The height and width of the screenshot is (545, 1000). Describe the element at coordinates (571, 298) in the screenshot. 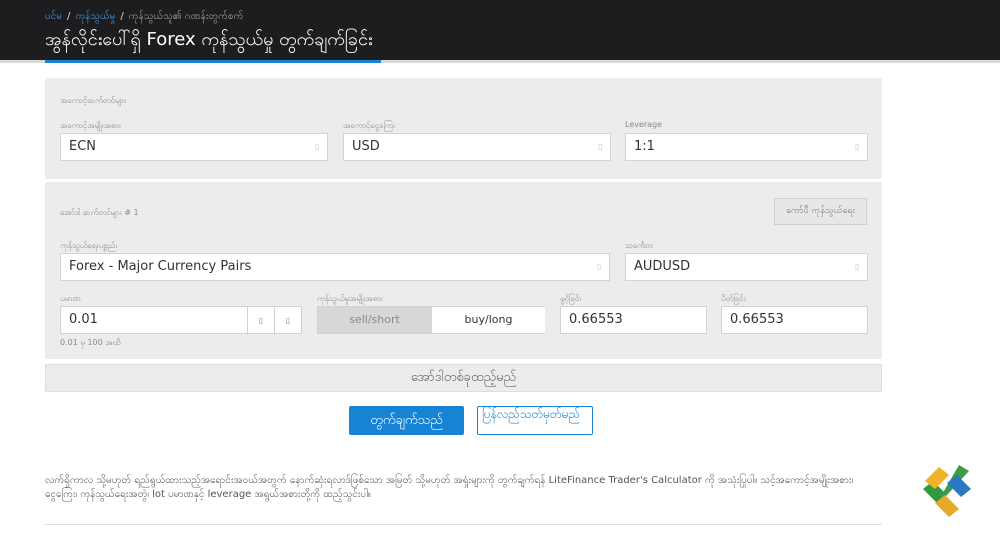

I see `open-price-label: ဖွင့်ခြင်း` at that location.